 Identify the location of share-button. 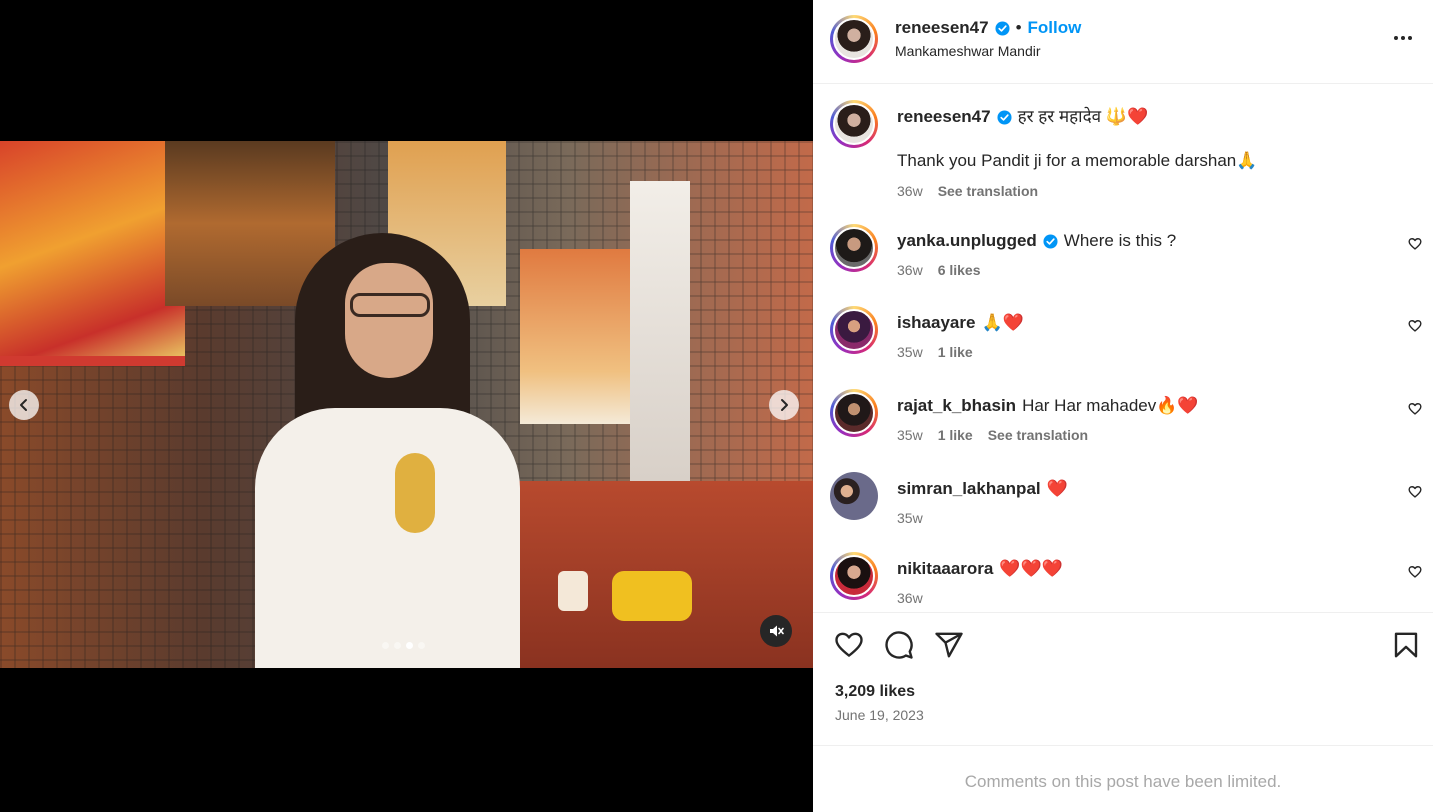
(949, 645).